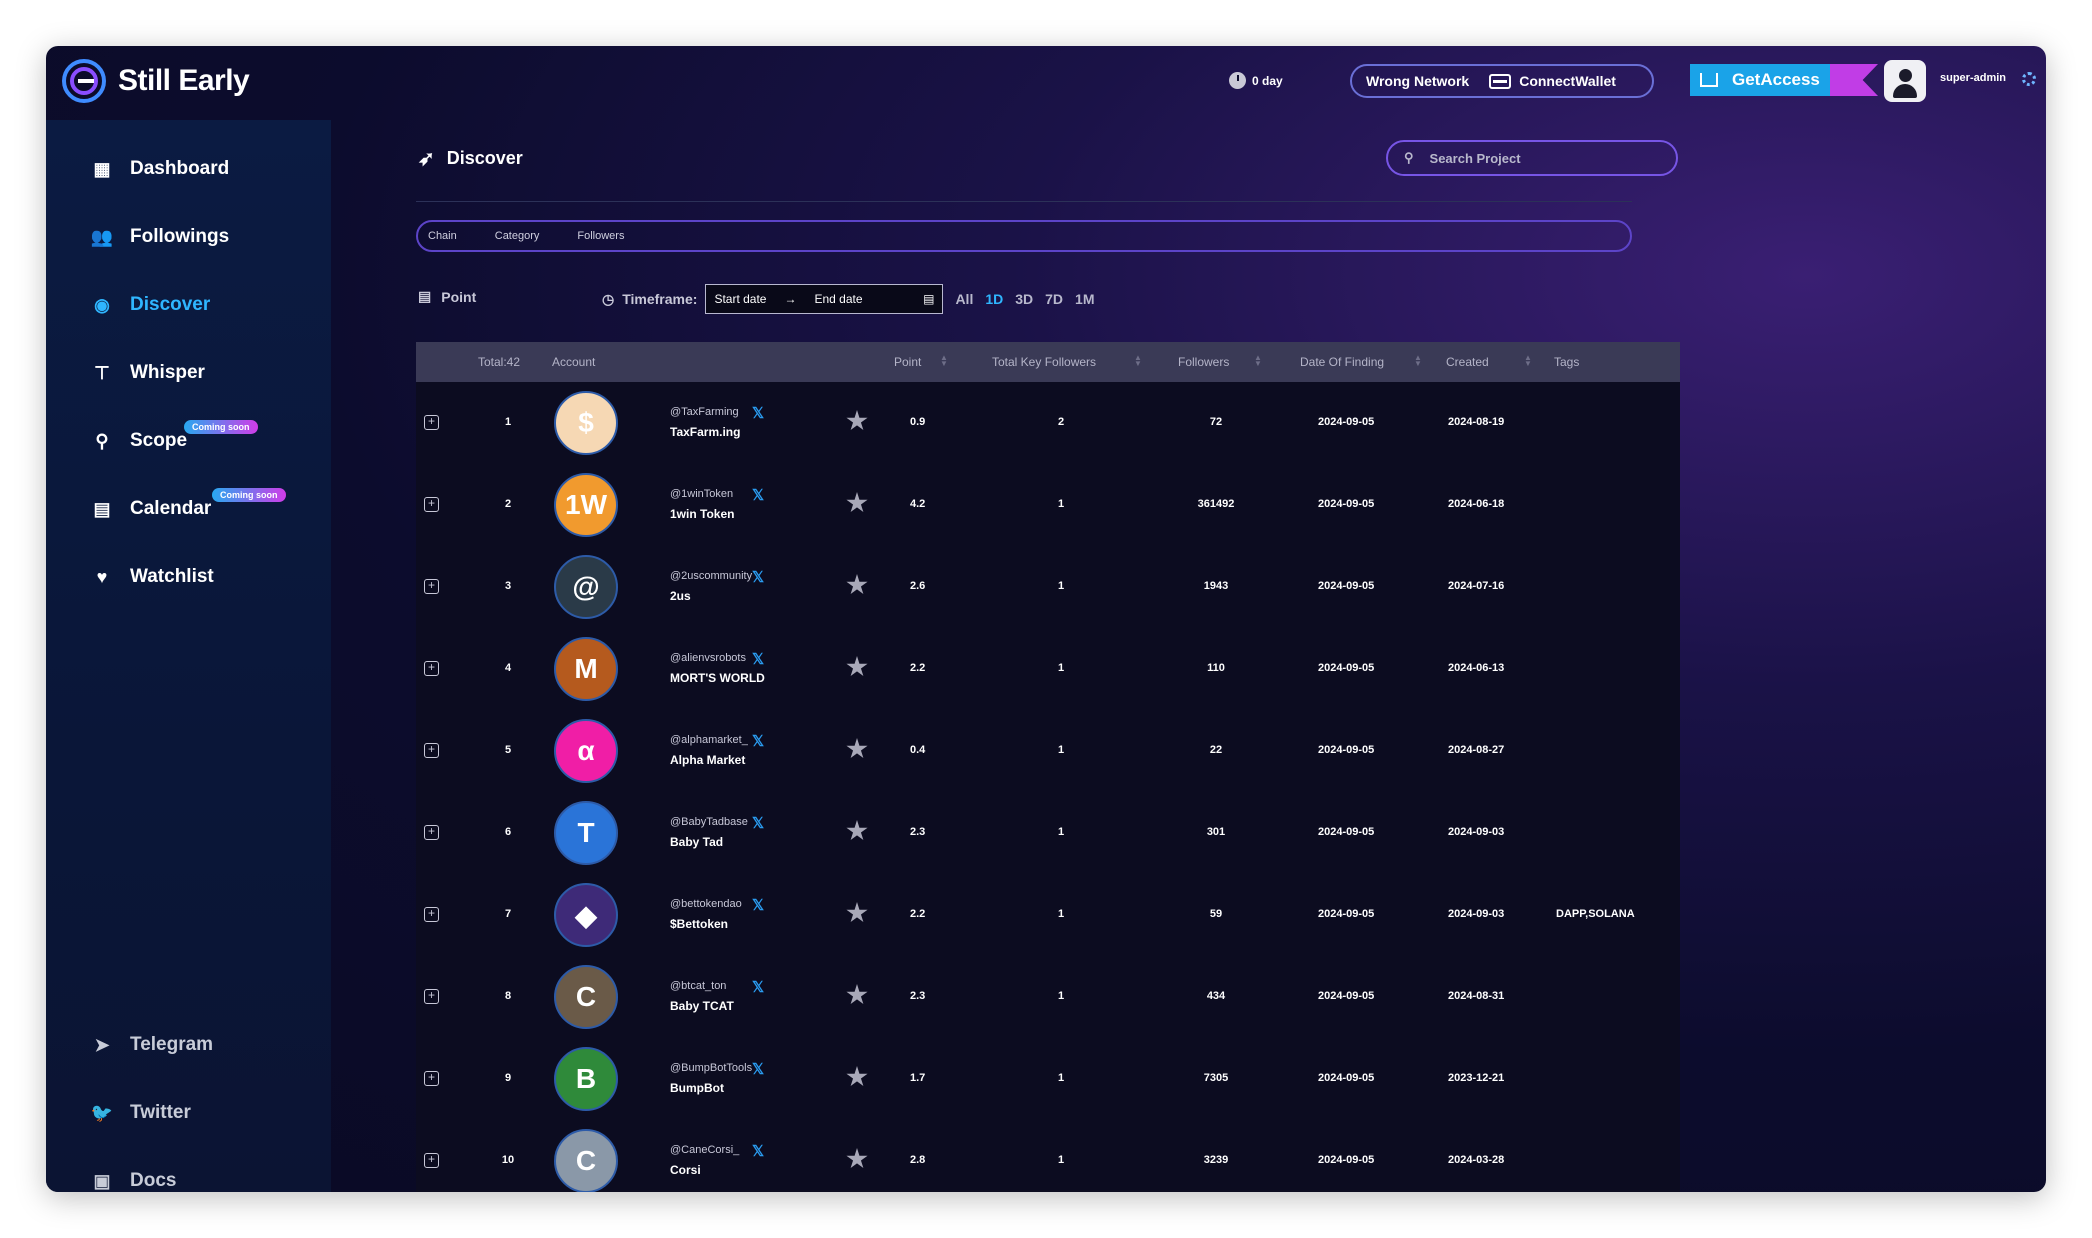  What do you see at coordinates (907, 362) in the screenshot?
I see `header-point: Point` at bounding box center [907, 362].